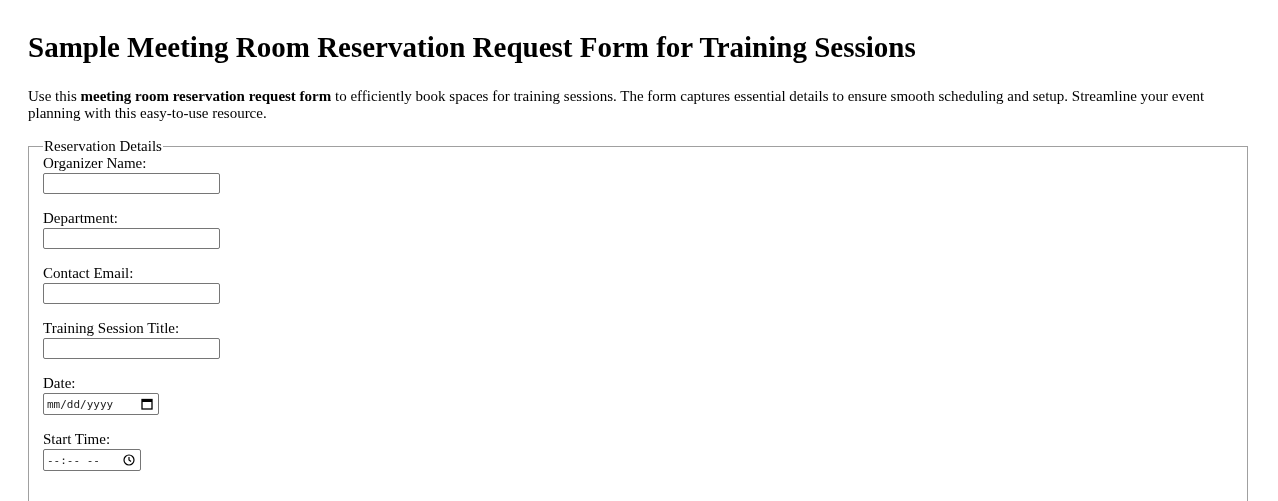 This screenshot has width=1278, height=501. What do you see at coordinates (472, 47) in the screenshot?
I see `page-title: Sample Meeting Room Reservation Request Form for Training Sessions` at bounding box center [472, 47].